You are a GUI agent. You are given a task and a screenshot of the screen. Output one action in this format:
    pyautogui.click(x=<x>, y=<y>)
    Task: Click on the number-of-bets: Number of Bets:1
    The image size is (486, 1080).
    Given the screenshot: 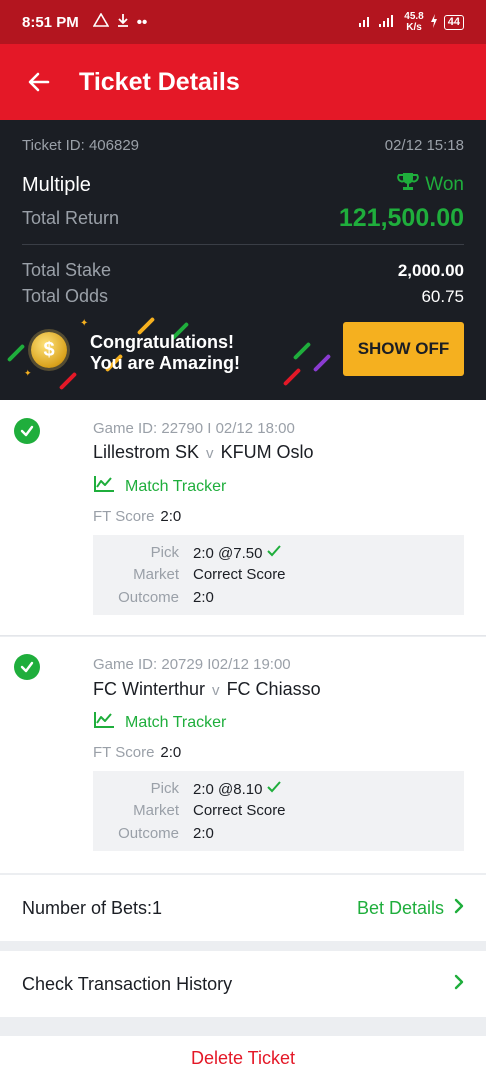 What is the action you would take?
    pyautogui.click(x=92, y=907)
    